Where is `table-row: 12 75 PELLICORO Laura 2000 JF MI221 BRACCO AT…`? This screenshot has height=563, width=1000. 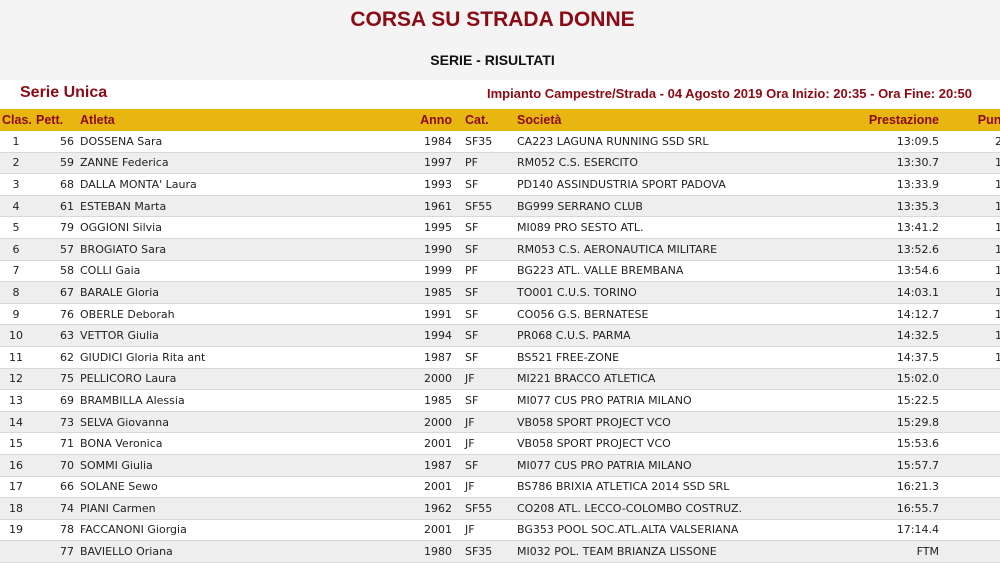 table-row: 12 75 PELLICORO Laura 2000 JF MI221 BRACCO AT… is located at coordinates (500, 379).